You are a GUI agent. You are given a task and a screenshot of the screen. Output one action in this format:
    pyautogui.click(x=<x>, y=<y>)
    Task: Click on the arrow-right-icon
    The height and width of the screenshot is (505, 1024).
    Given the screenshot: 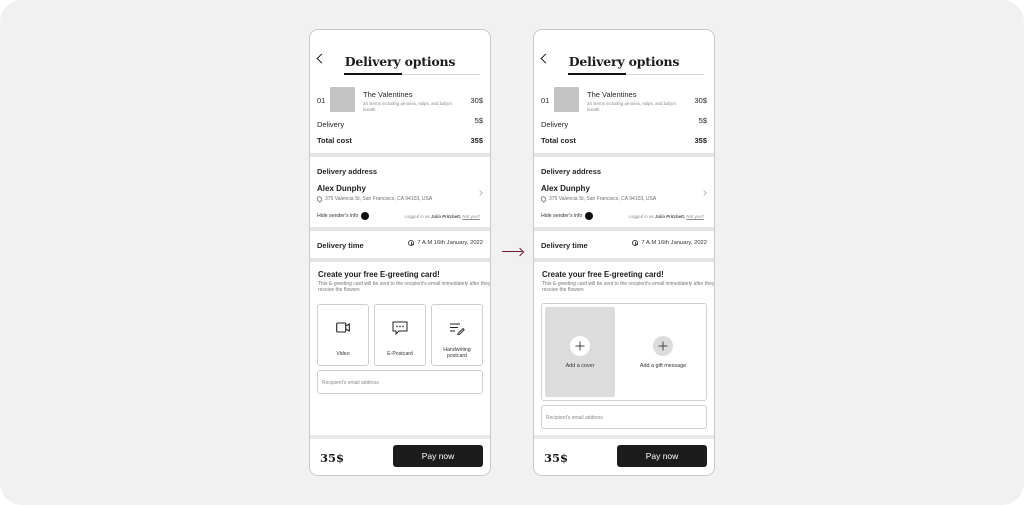 What is the action you would take?
    pyautogui.click(x=512, y=252)
    